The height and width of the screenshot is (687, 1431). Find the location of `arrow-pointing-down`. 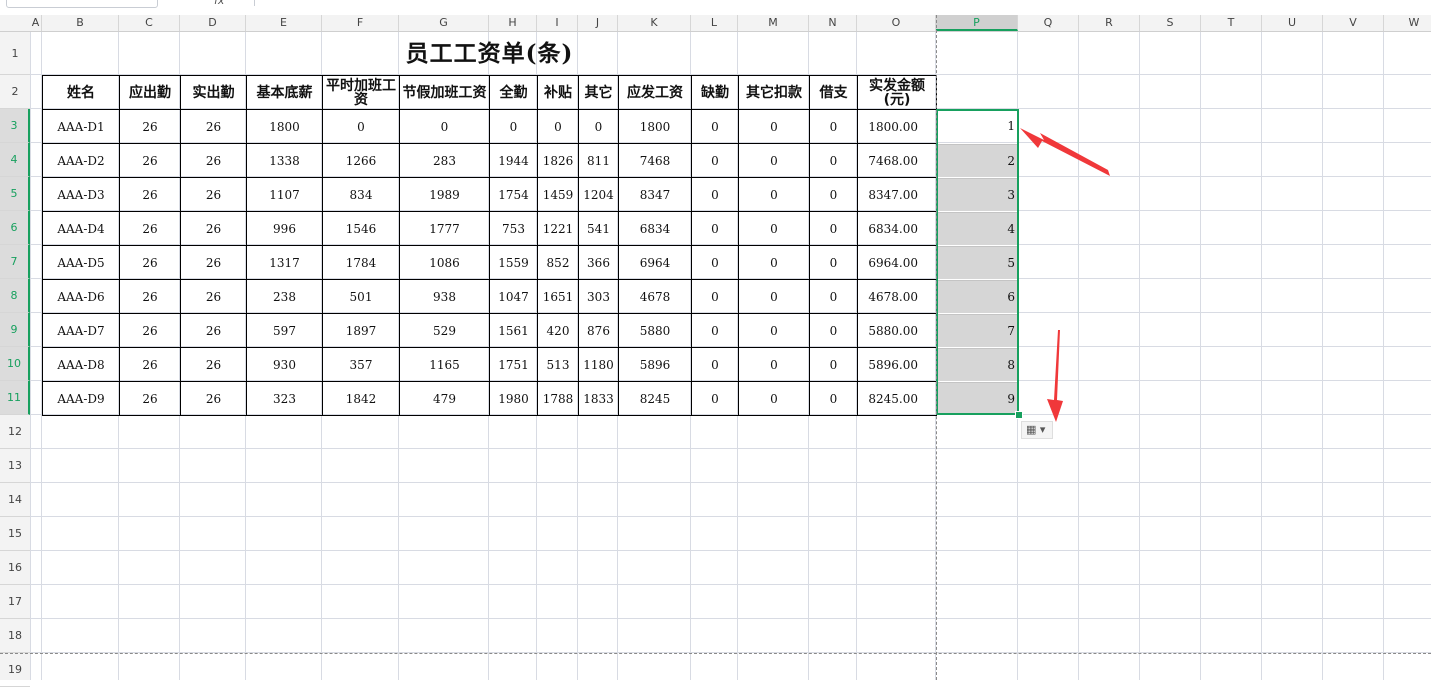

arrow-pointing-down is located at coordinates (1055, 376).